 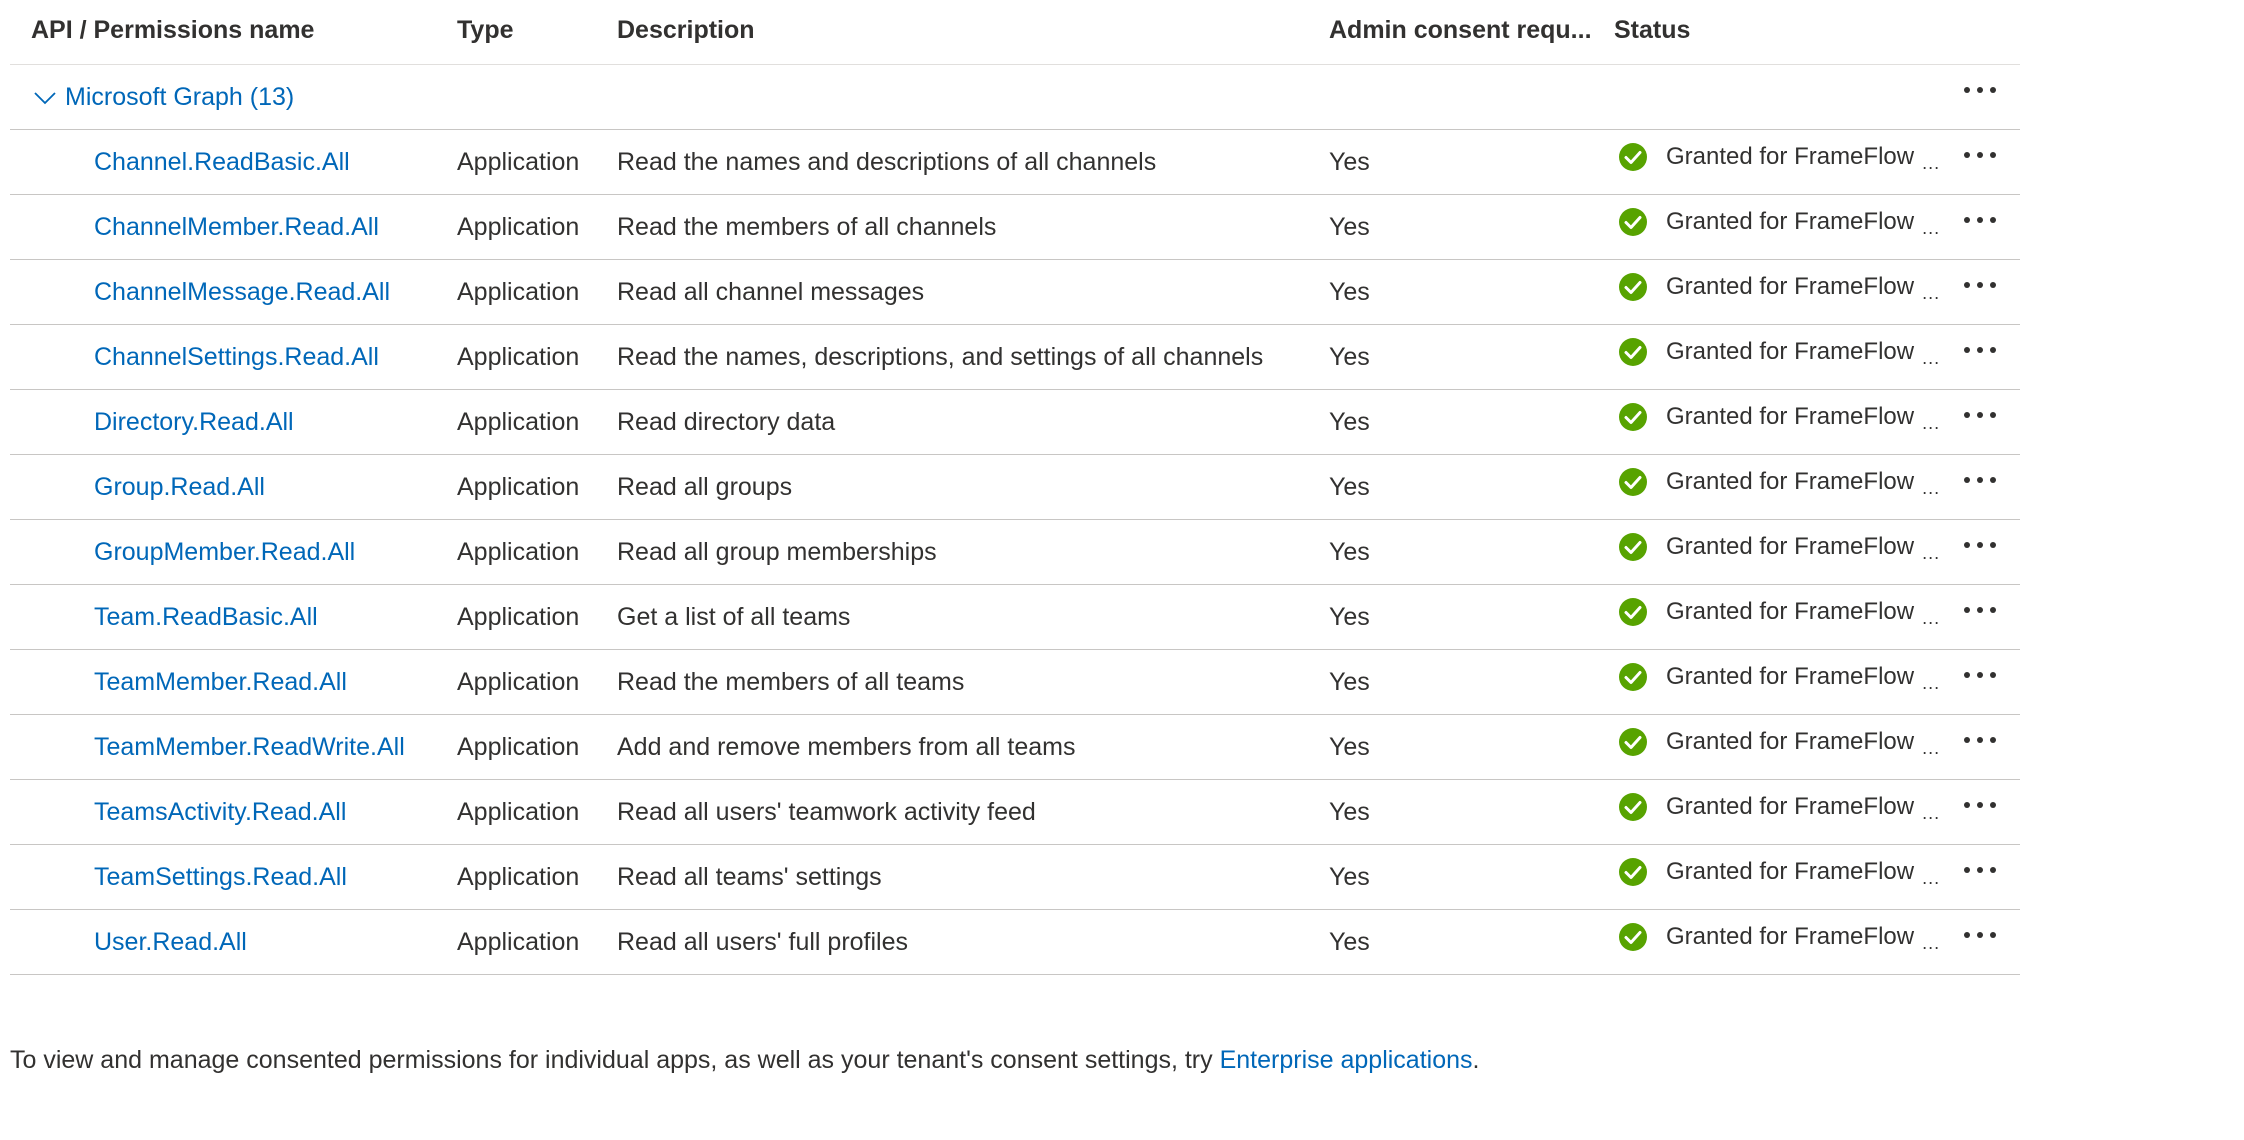 I want to click on permission-name-link: TeamsActivity.Read.All, so click(x=220, y=812).